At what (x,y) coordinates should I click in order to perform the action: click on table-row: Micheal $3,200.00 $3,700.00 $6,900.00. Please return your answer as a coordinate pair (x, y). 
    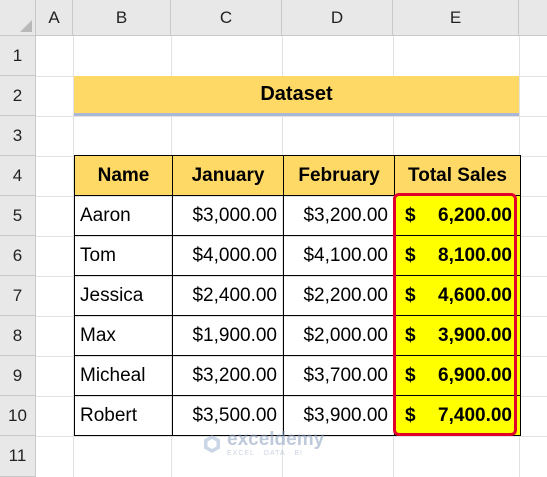
    Looking at the image, I should click on (297, 375).